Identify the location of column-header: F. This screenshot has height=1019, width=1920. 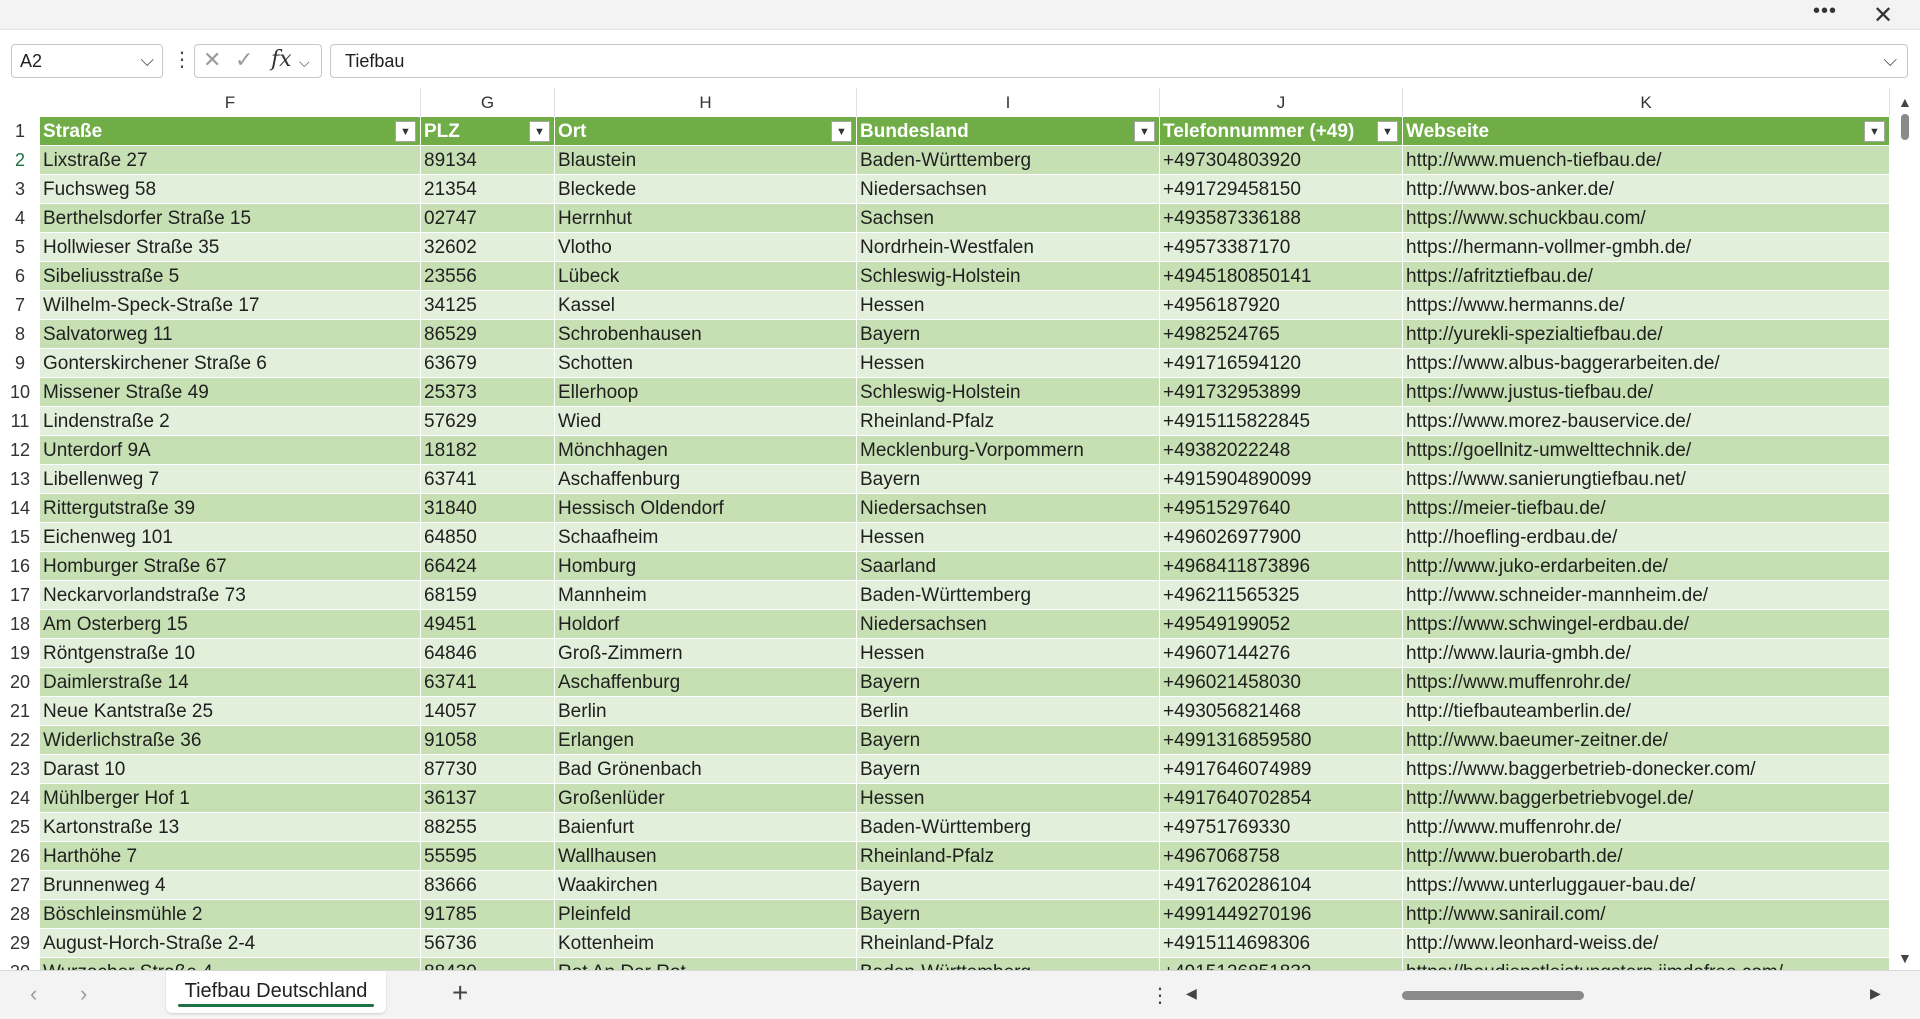
(230, 102).